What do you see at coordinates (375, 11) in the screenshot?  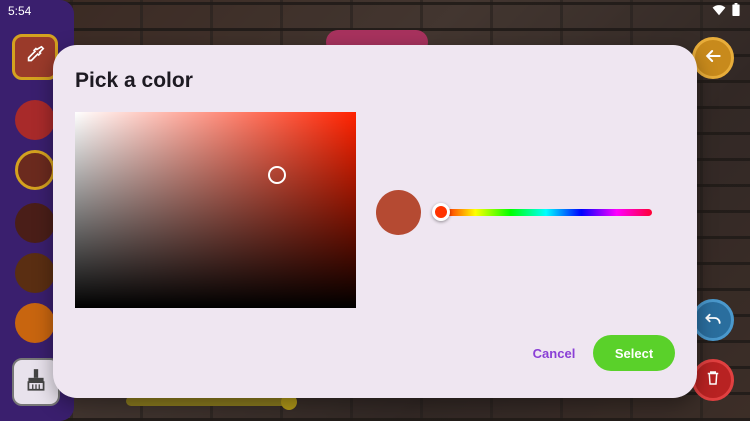 I see `status-bar: 5:54` at bounding box center [375, 11].